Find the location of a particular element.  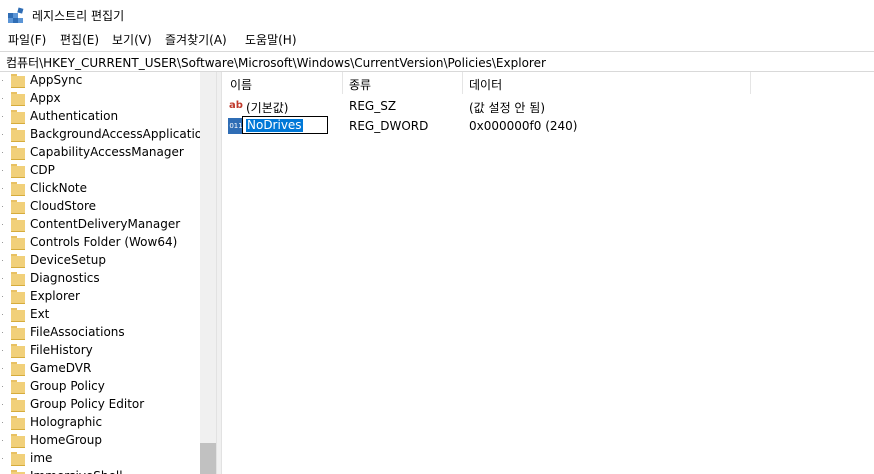

tree-item-label: Group Policy Editor is located at coordinates (87, 404).